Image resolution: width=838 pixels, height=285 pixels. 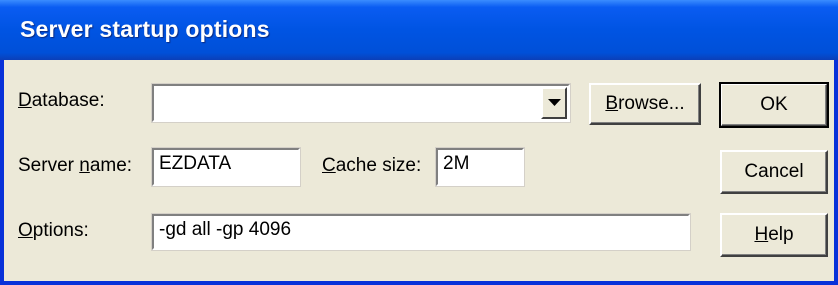 What do you see at coordinates (53, 230) in the screenshot?
I see `options-label: Options:` at bounding box center [53, 230].